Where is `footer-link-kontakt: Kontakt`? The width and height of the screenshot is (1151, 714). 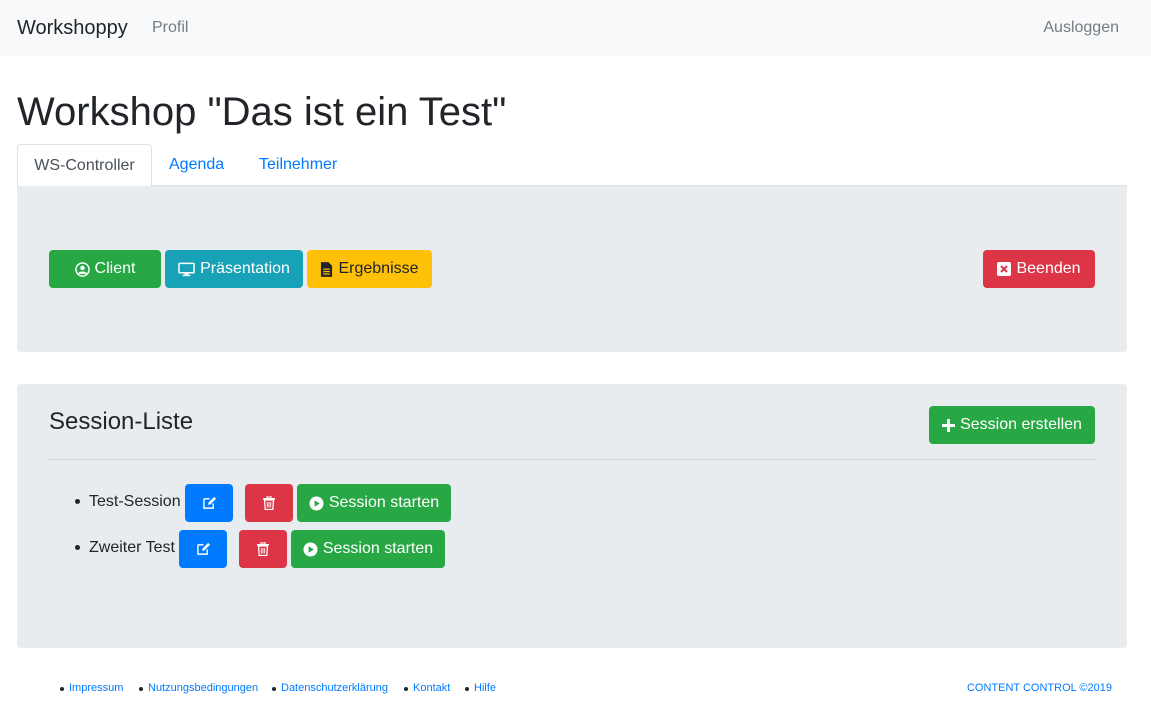
footer-link-kontakt: Kontakt is located at coordinates (431, 688).